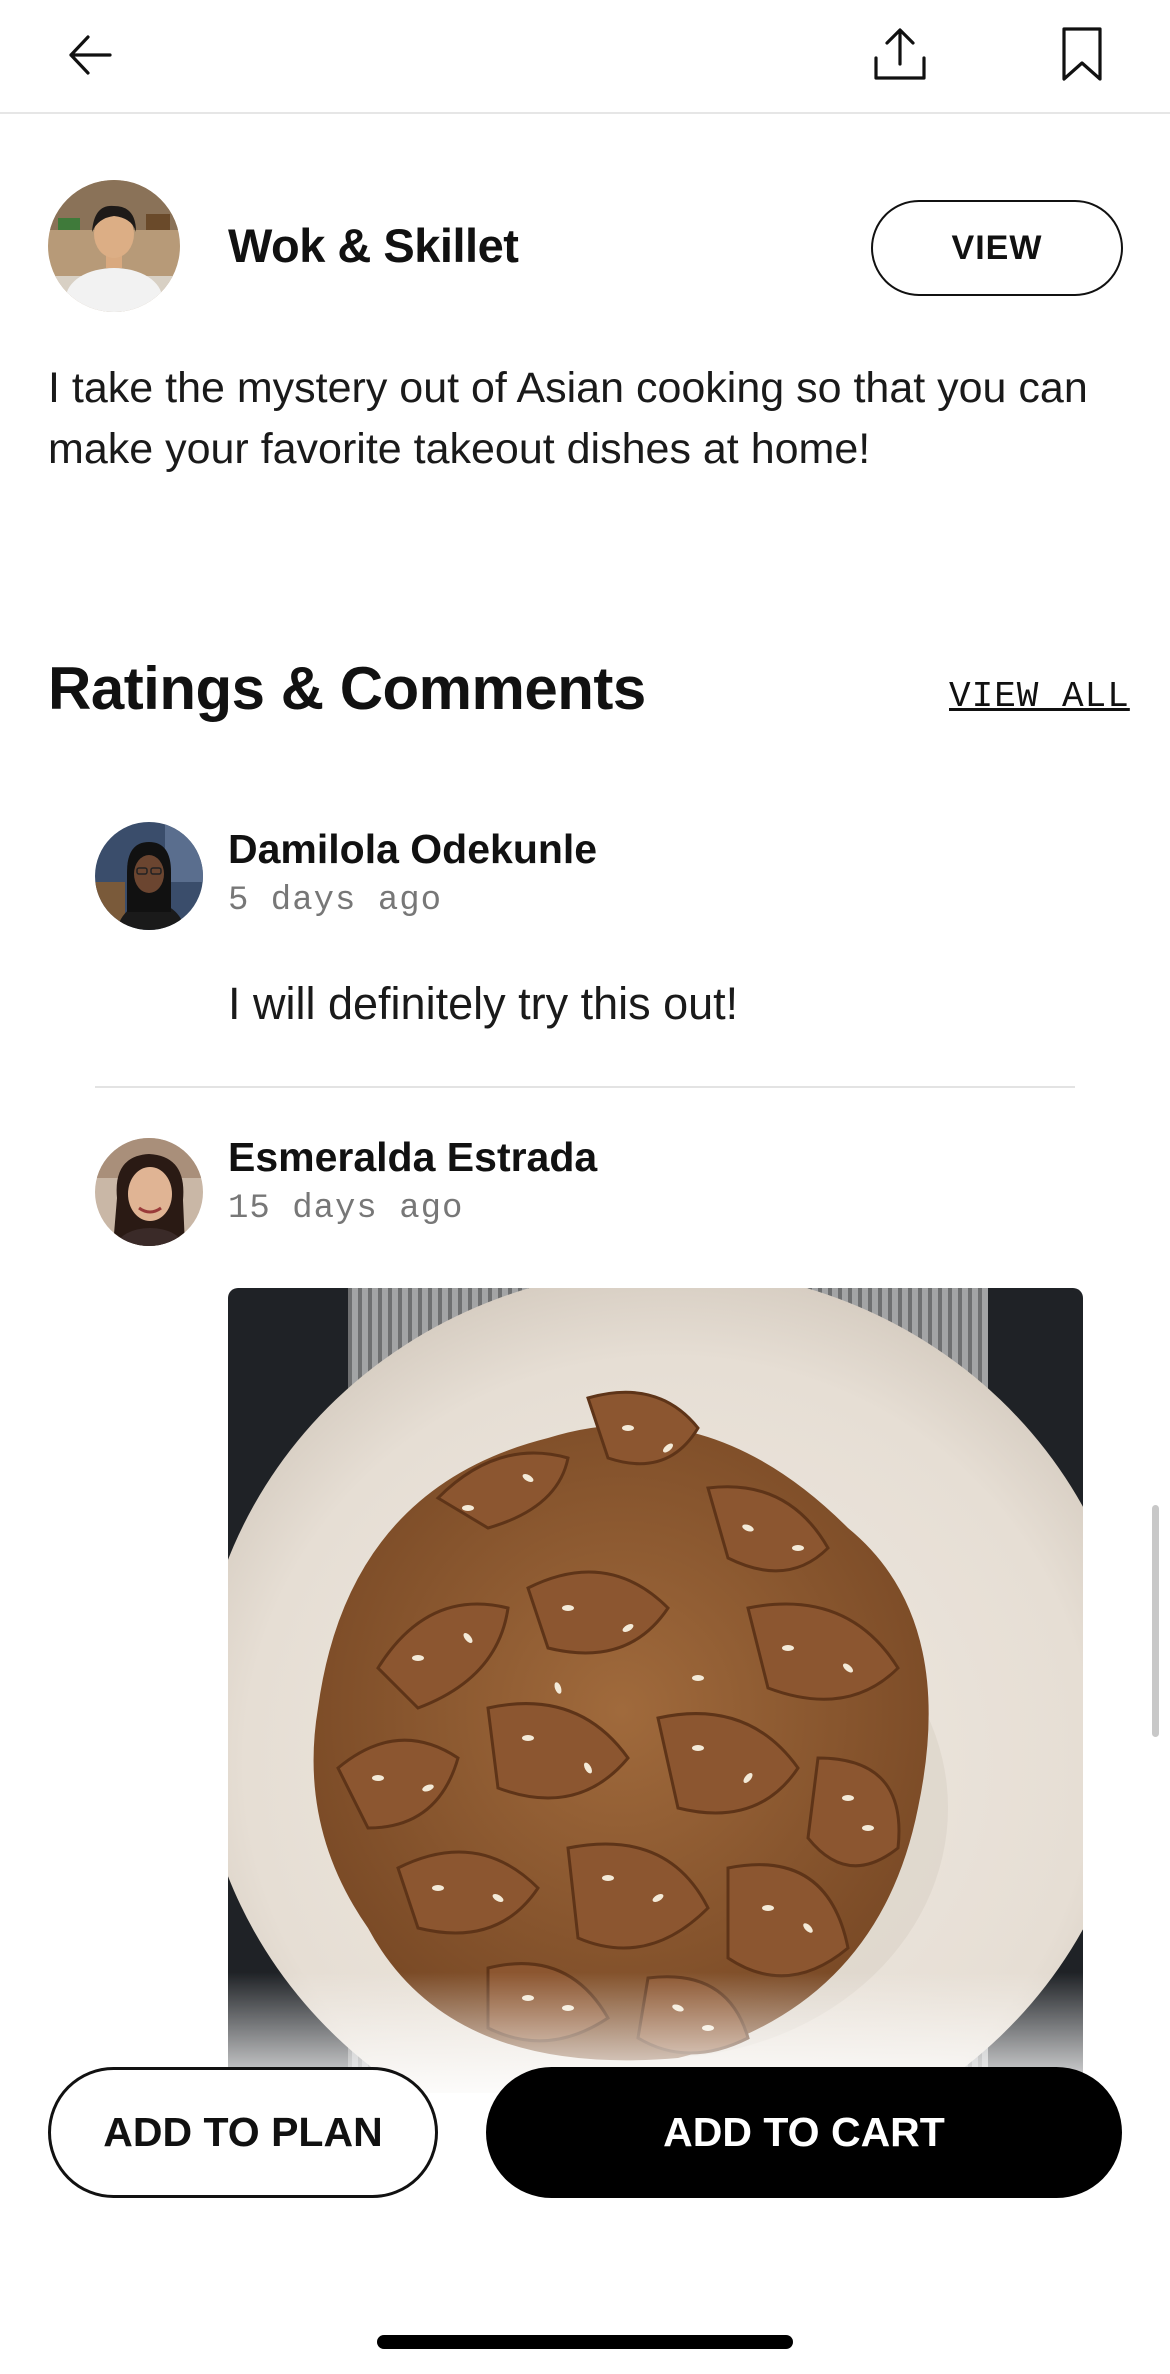 Image resolution: width=1170 pixels, height=2374 pixels. I want to click on bookmark-button, so click(1082, 54).